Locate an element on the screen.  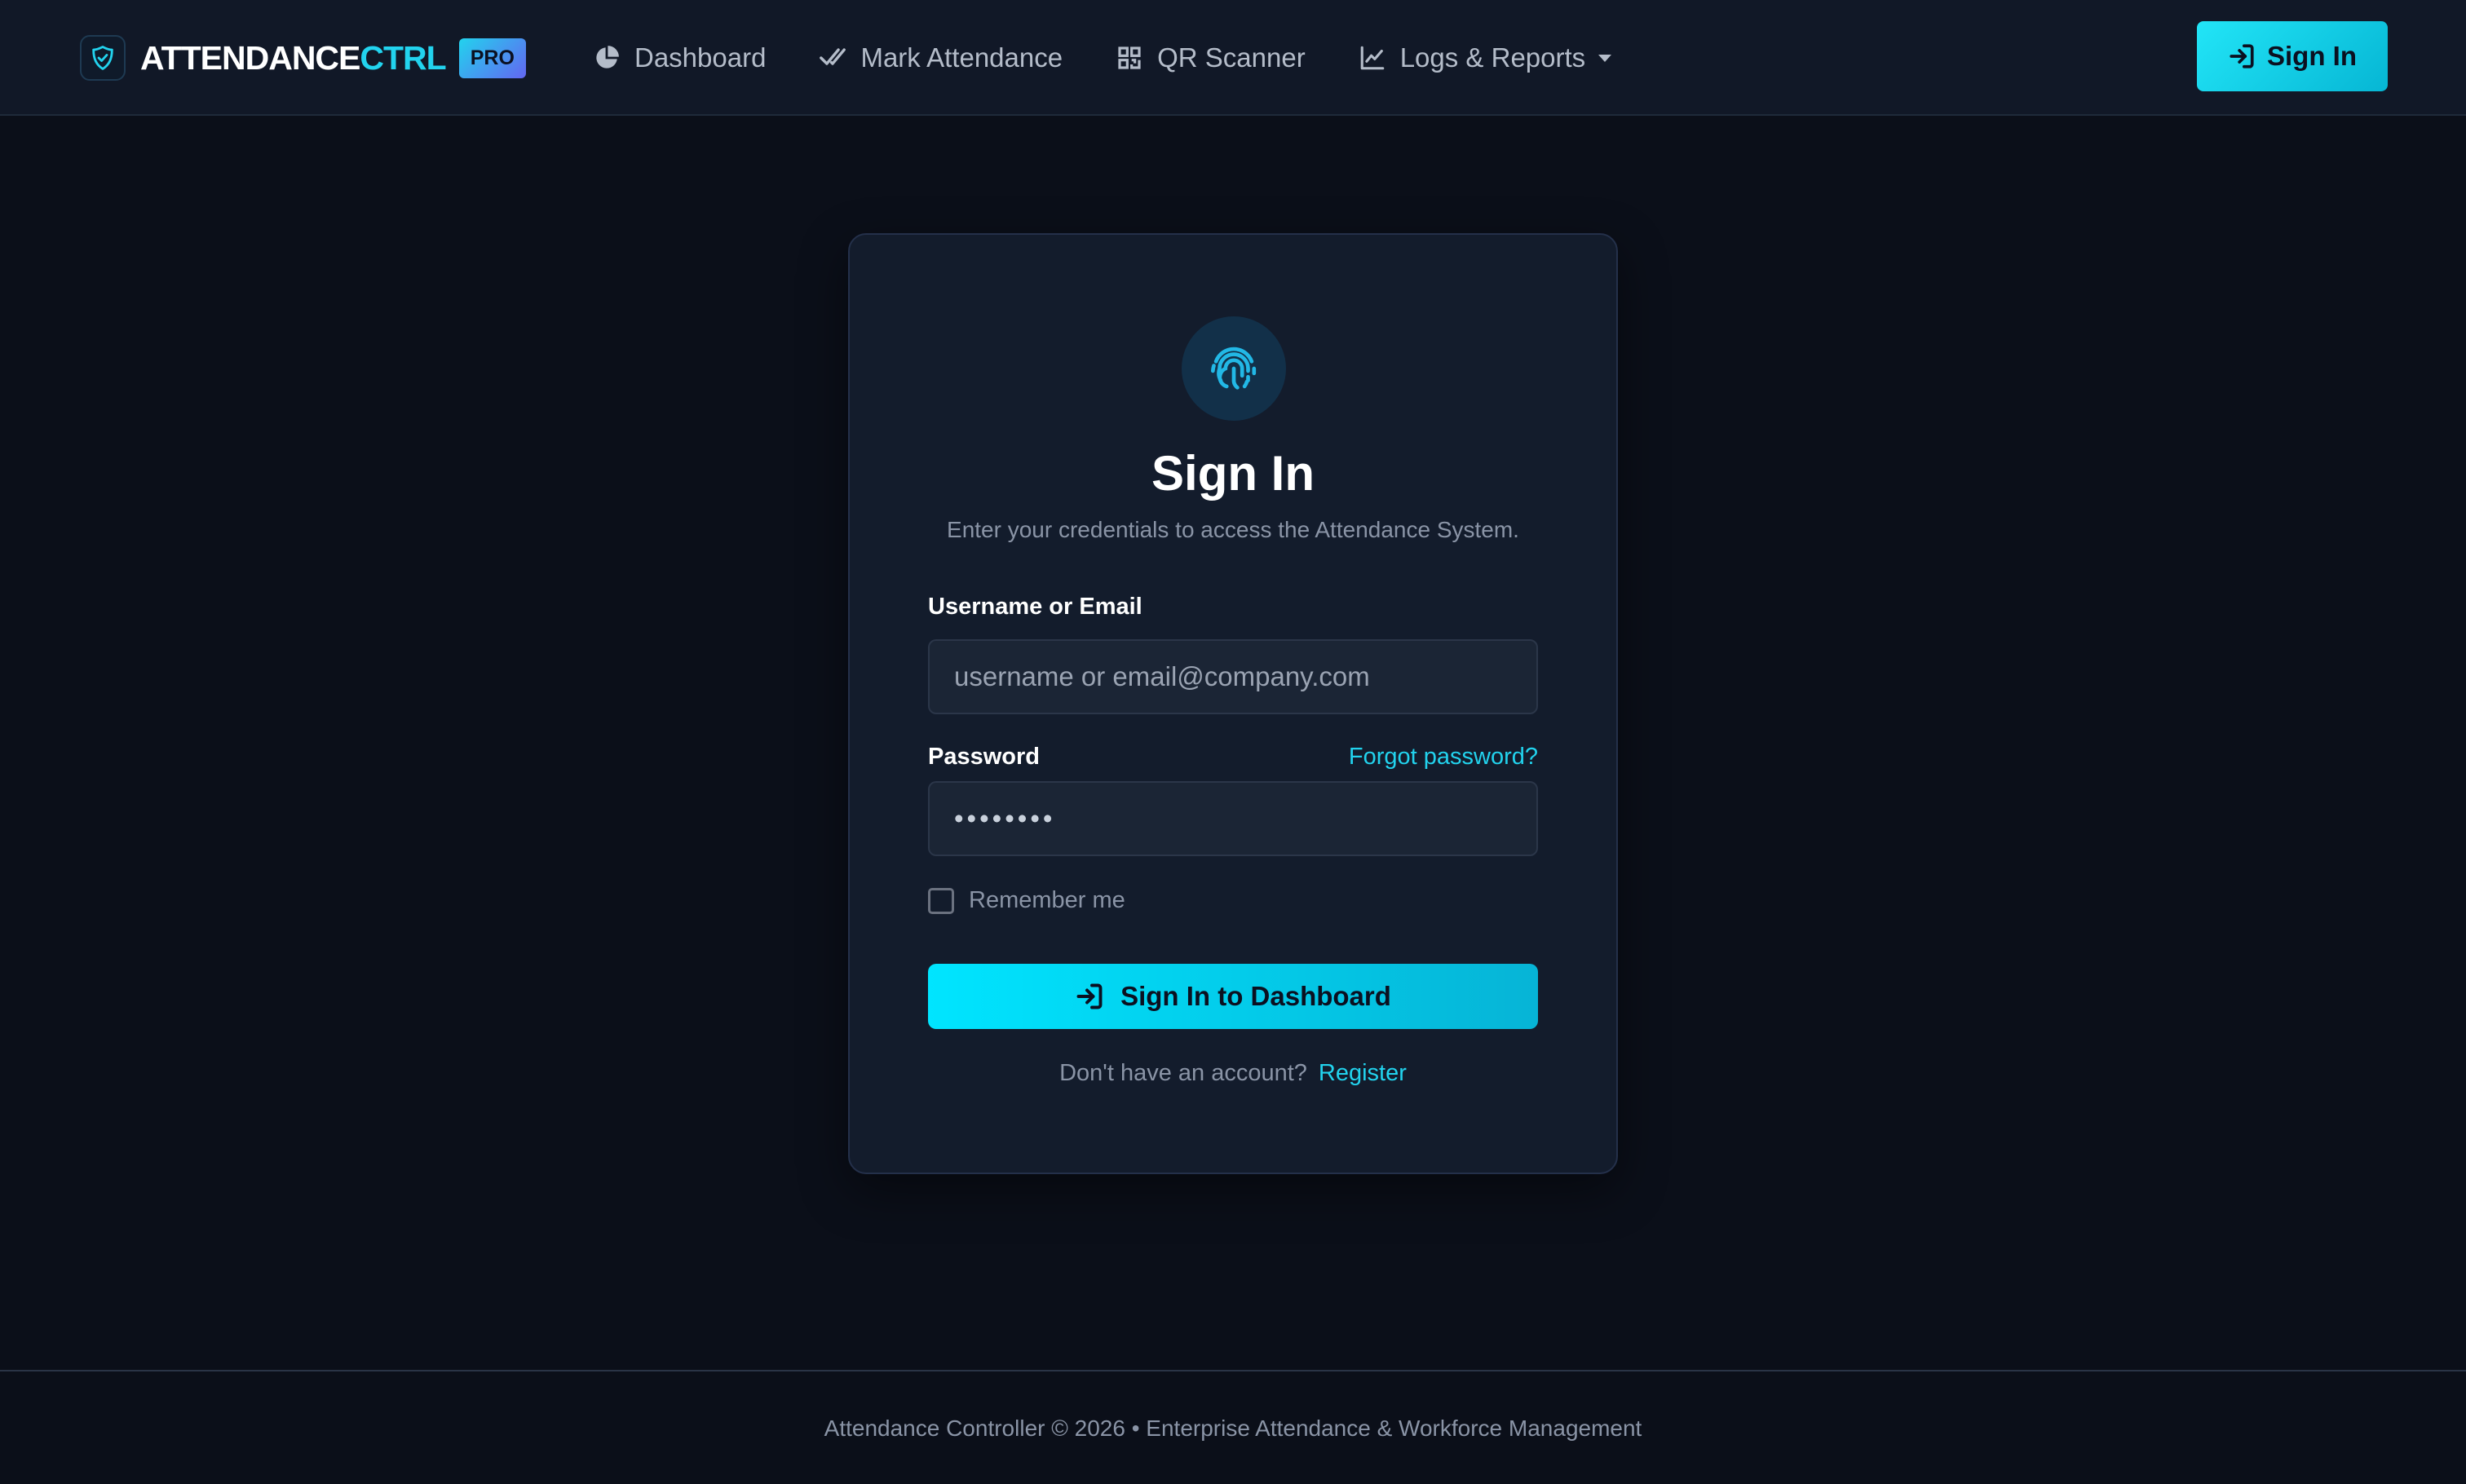
check-double-icon is located at coordinates (832, 58).